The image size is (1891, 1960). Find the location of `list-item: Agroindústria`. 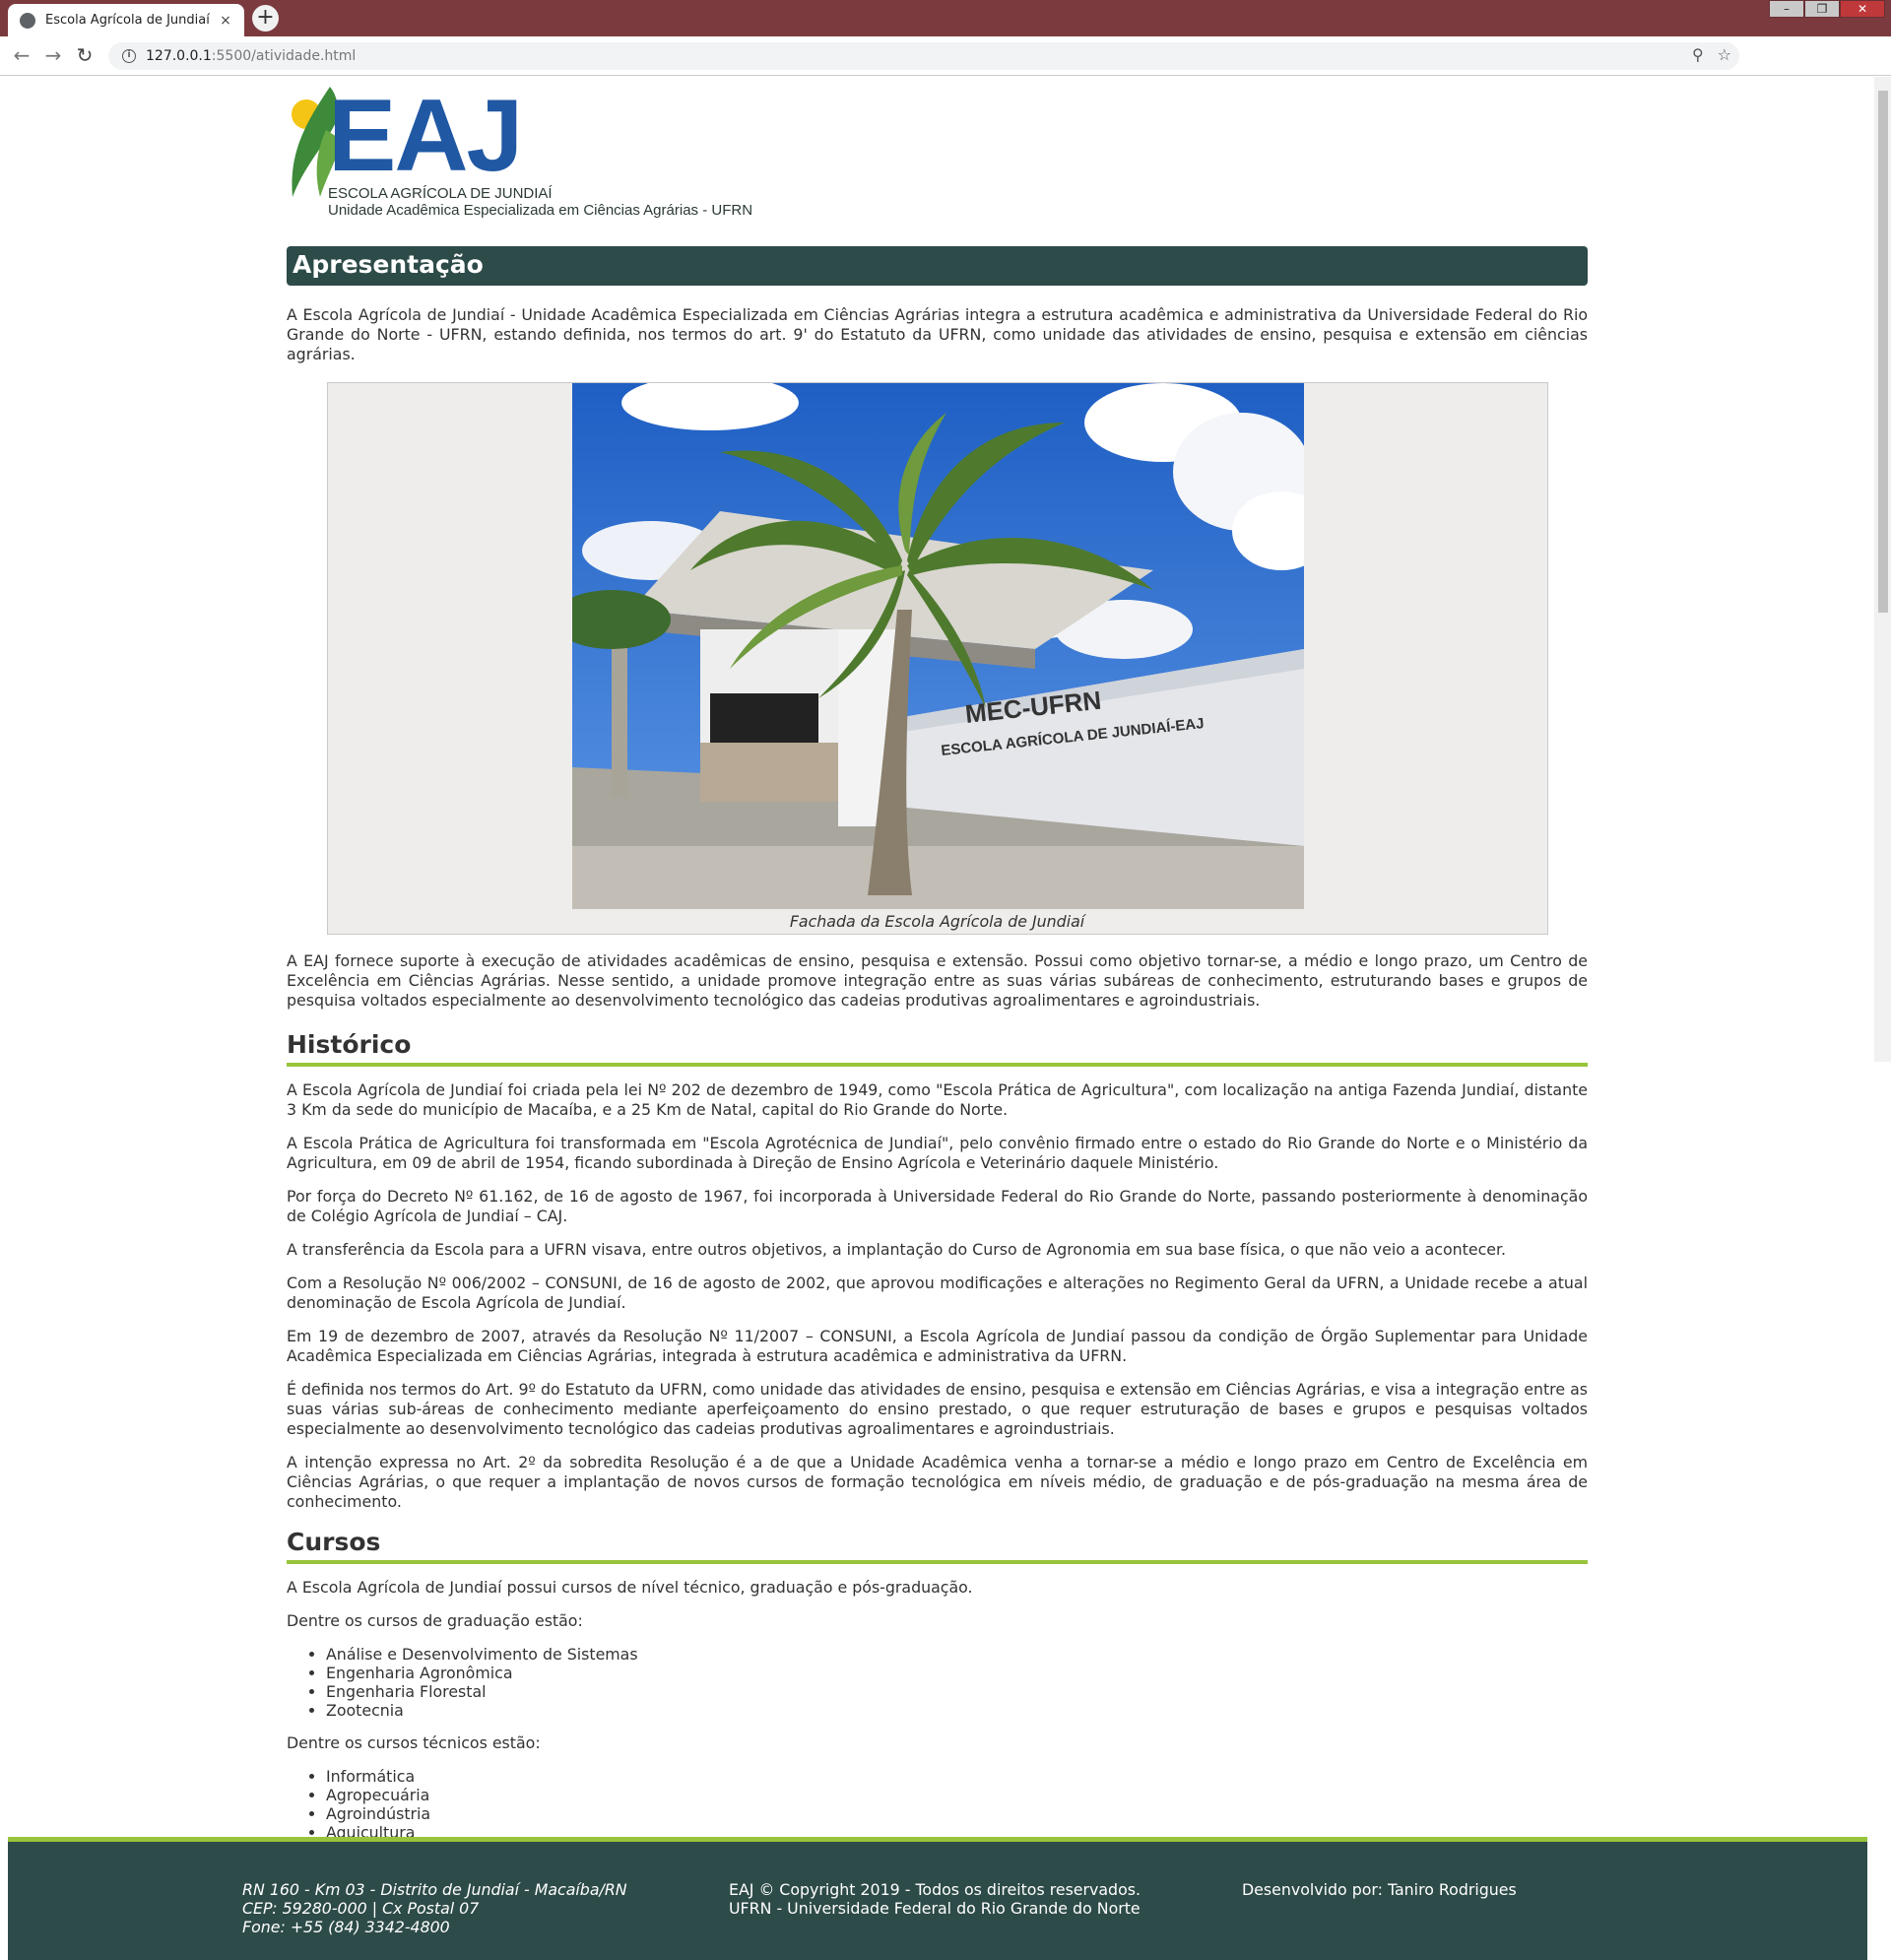

list-item: Agroindústria is located at coordinates (957, 1814).